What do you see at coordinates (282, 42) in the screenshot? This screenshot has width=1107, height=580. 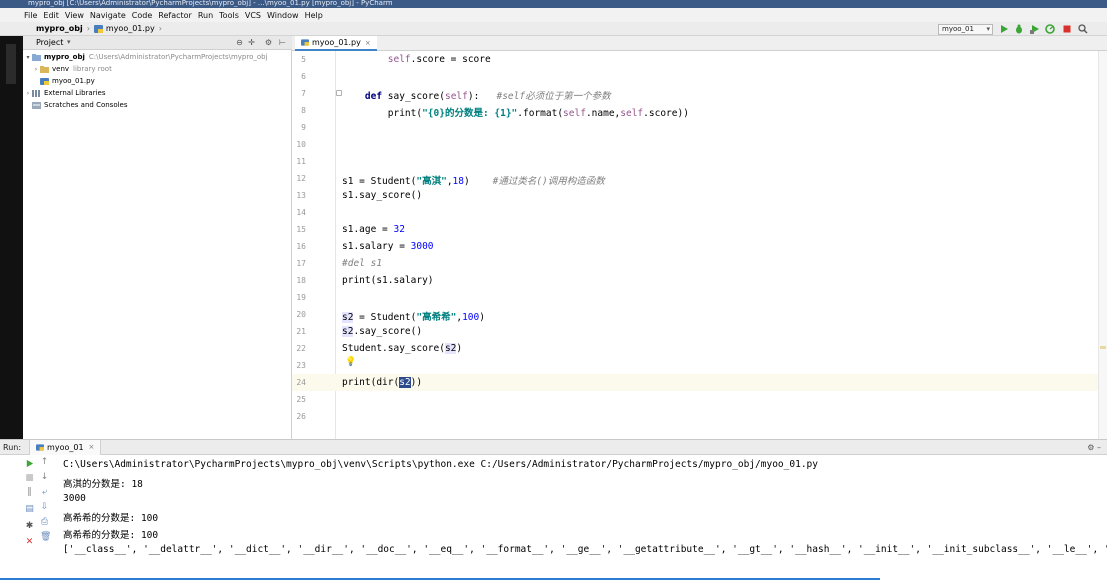 I see `hide-panel-icon: ⊢` at bounding box center [282, 42].